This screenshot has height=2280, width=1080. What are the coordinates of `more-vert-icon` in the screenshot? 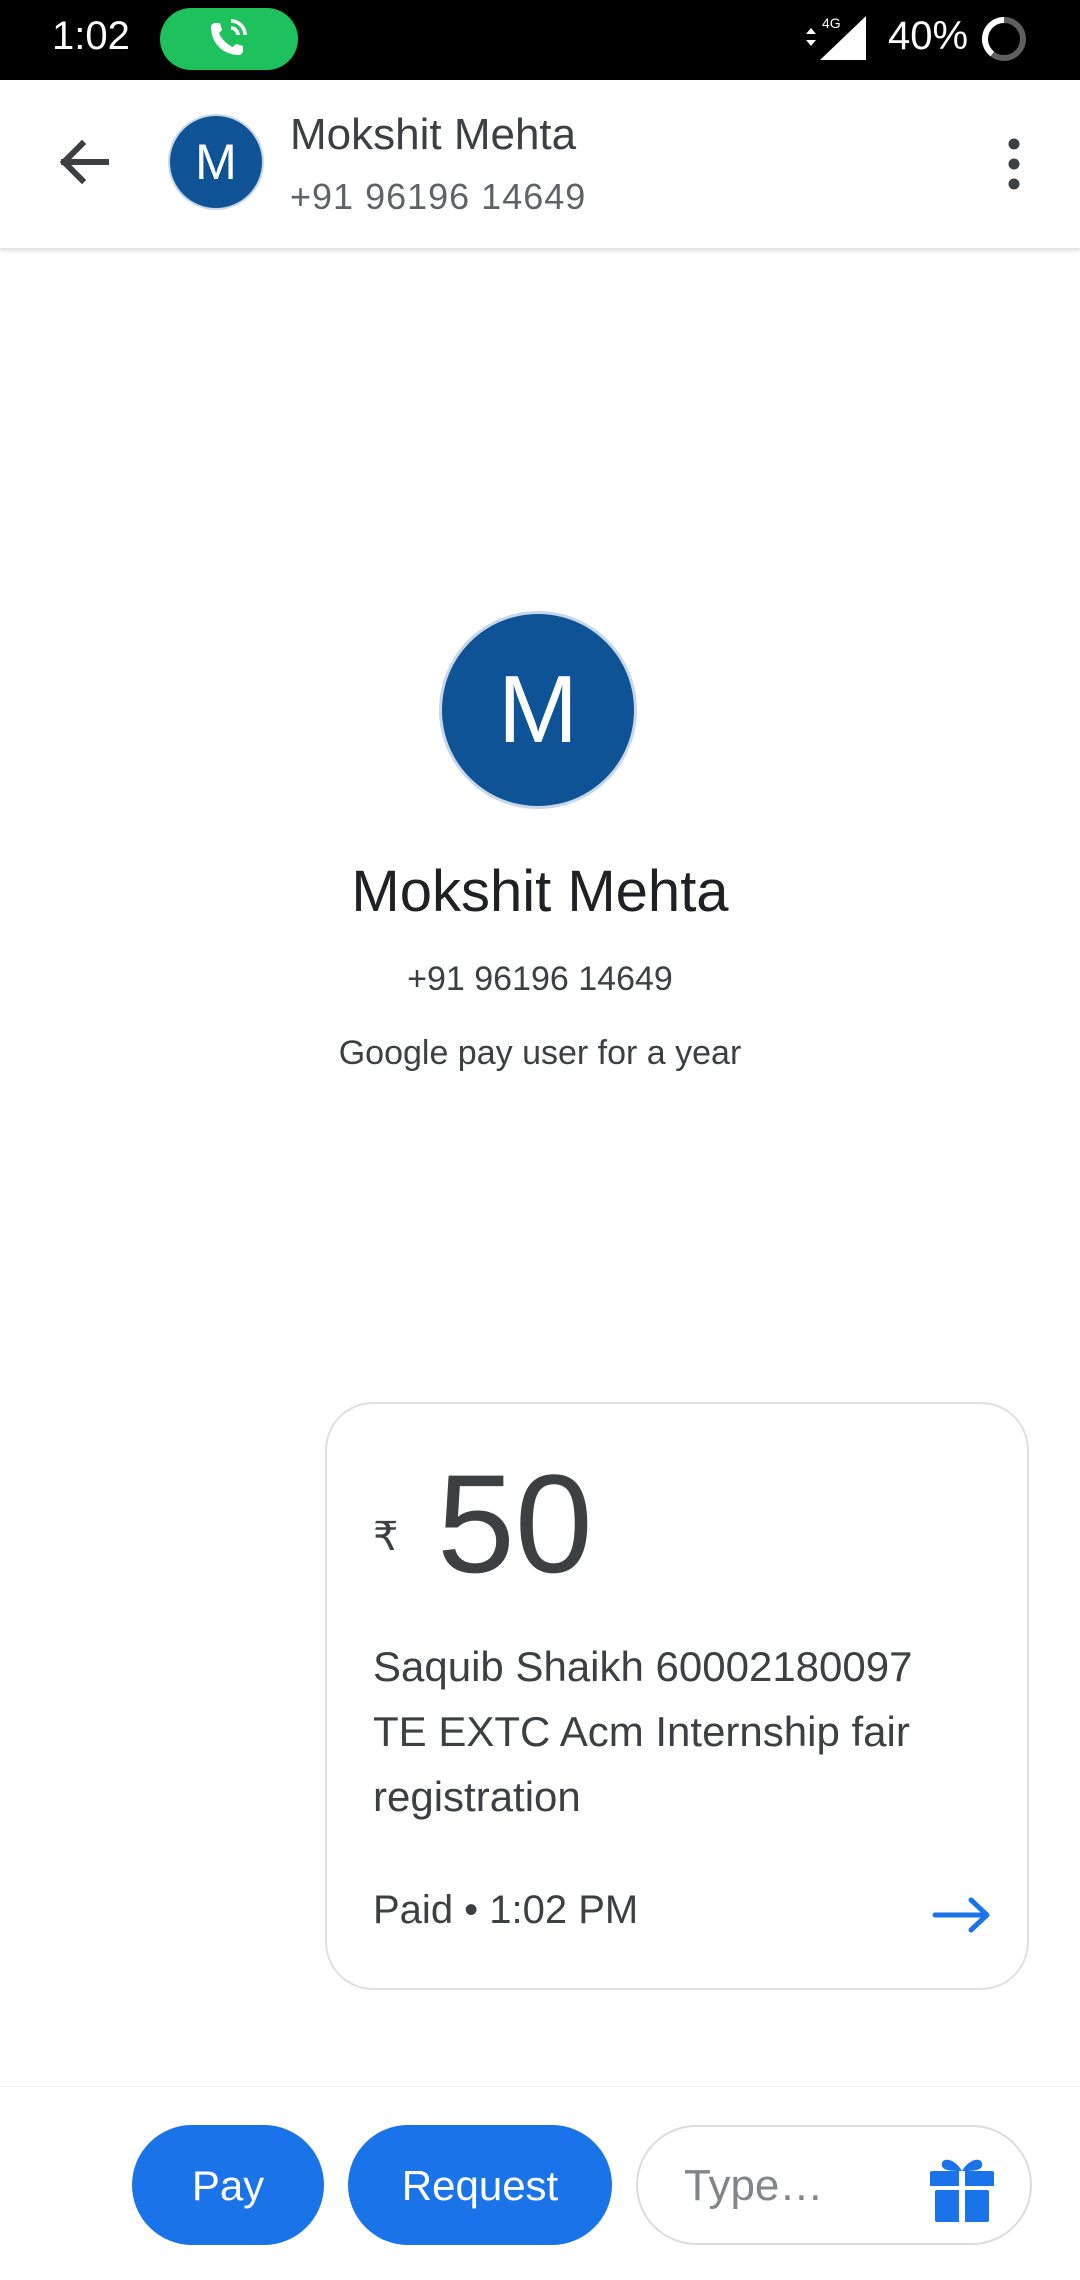 It's located at (1014, 164).